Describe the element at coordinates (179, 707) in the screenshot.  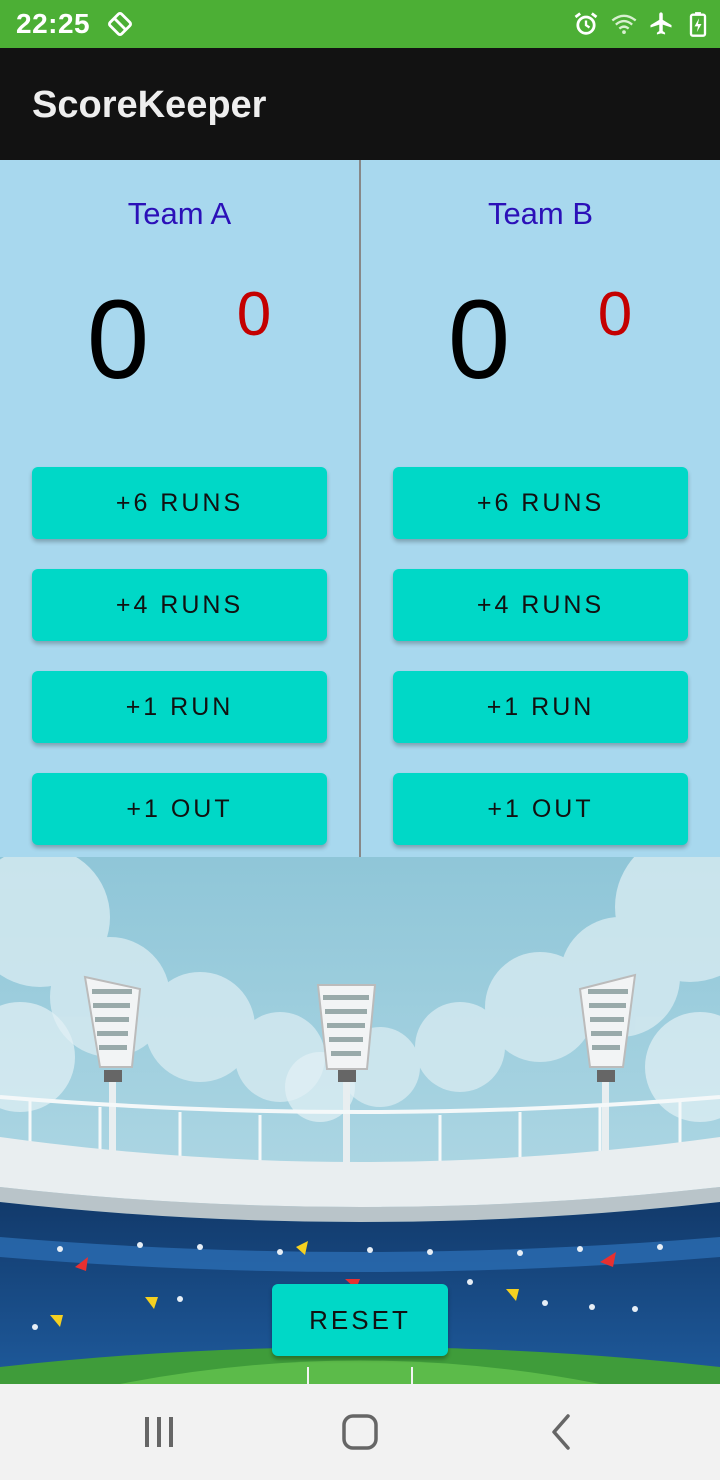
I see `team-a-one-run-button: +1 RUN` at that location.